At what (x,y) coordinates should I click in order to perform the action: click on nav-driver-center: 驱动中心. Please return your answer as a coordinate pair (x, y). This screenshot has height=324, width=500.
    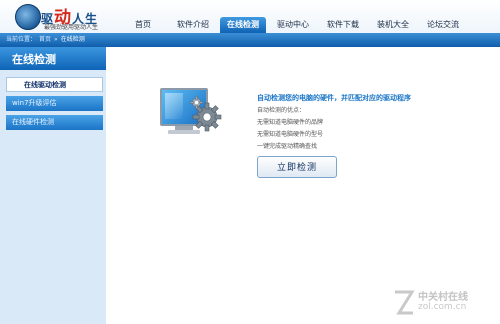
    Looking at the image, I should click on (293, 25).